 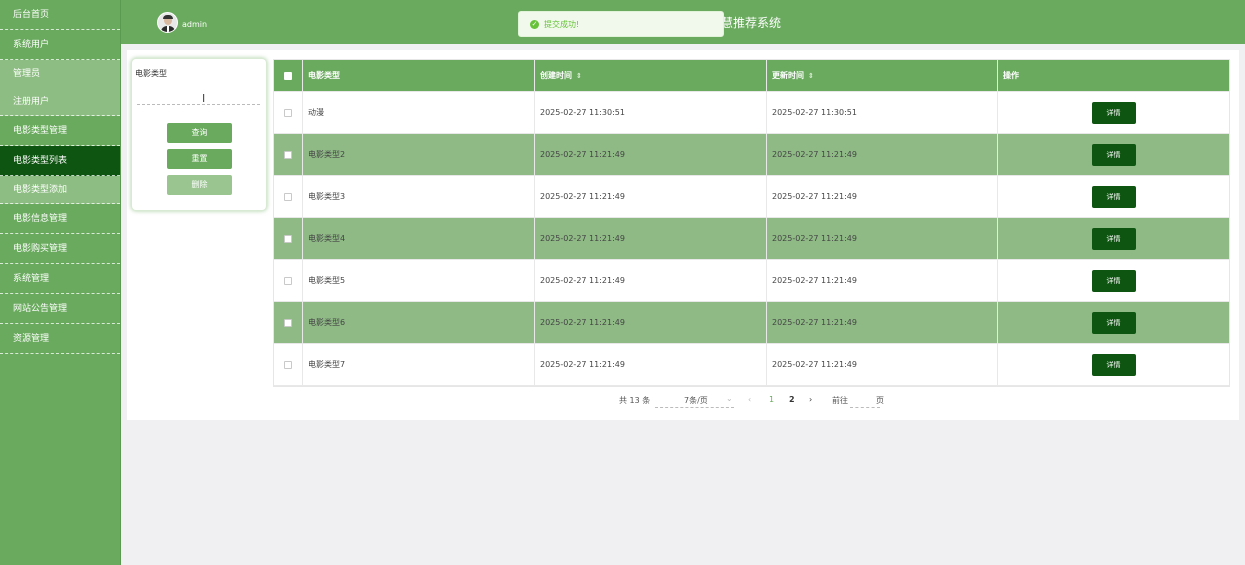 What do you see at coordinates (60, 45) in the screenshot?
I see `sidebar-item-system-users: 系统用户` at bounding box center [60, 45].